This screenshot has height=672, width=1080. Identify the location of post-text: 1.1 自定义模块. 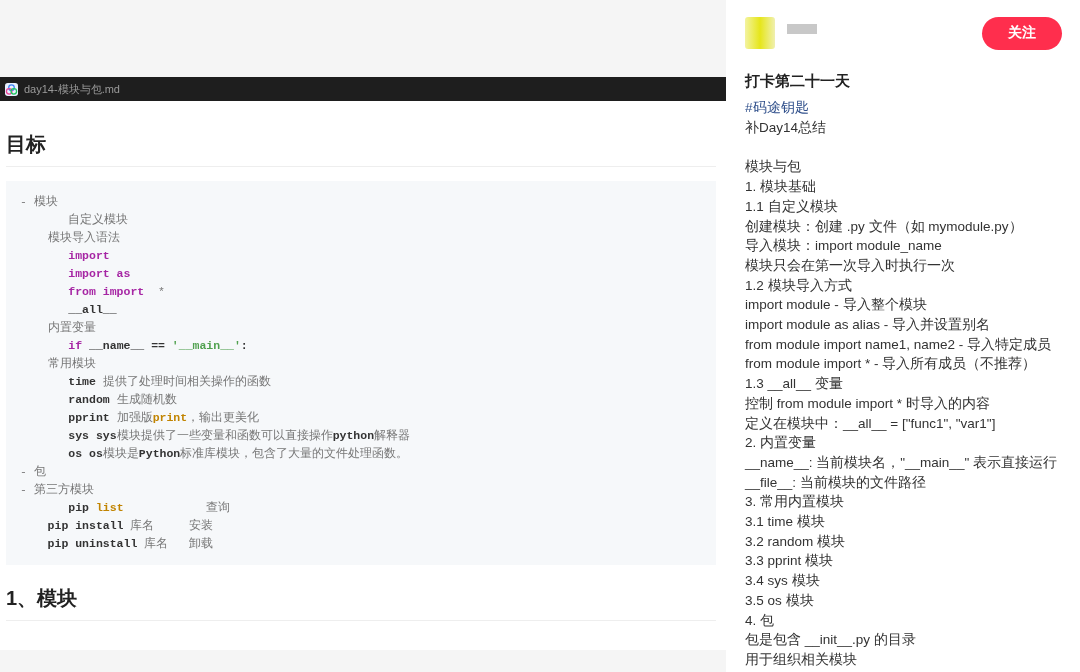
(792, 206).